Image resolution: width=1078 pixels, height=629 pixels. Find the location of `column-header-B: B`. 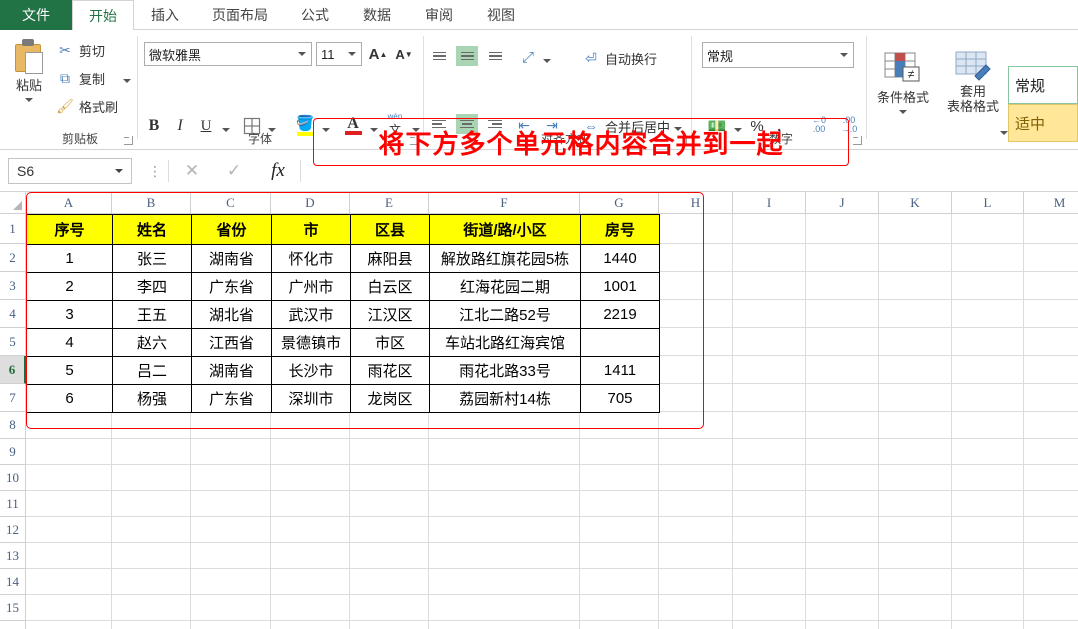

column-header-B: B is located at coordinates (151, 203).